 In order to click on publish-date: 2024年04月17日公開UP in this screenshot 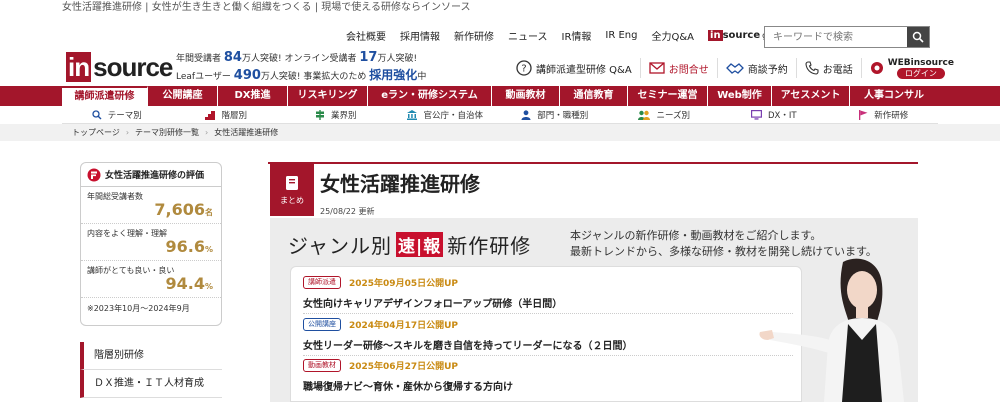, I will do `click(404, 325)`.